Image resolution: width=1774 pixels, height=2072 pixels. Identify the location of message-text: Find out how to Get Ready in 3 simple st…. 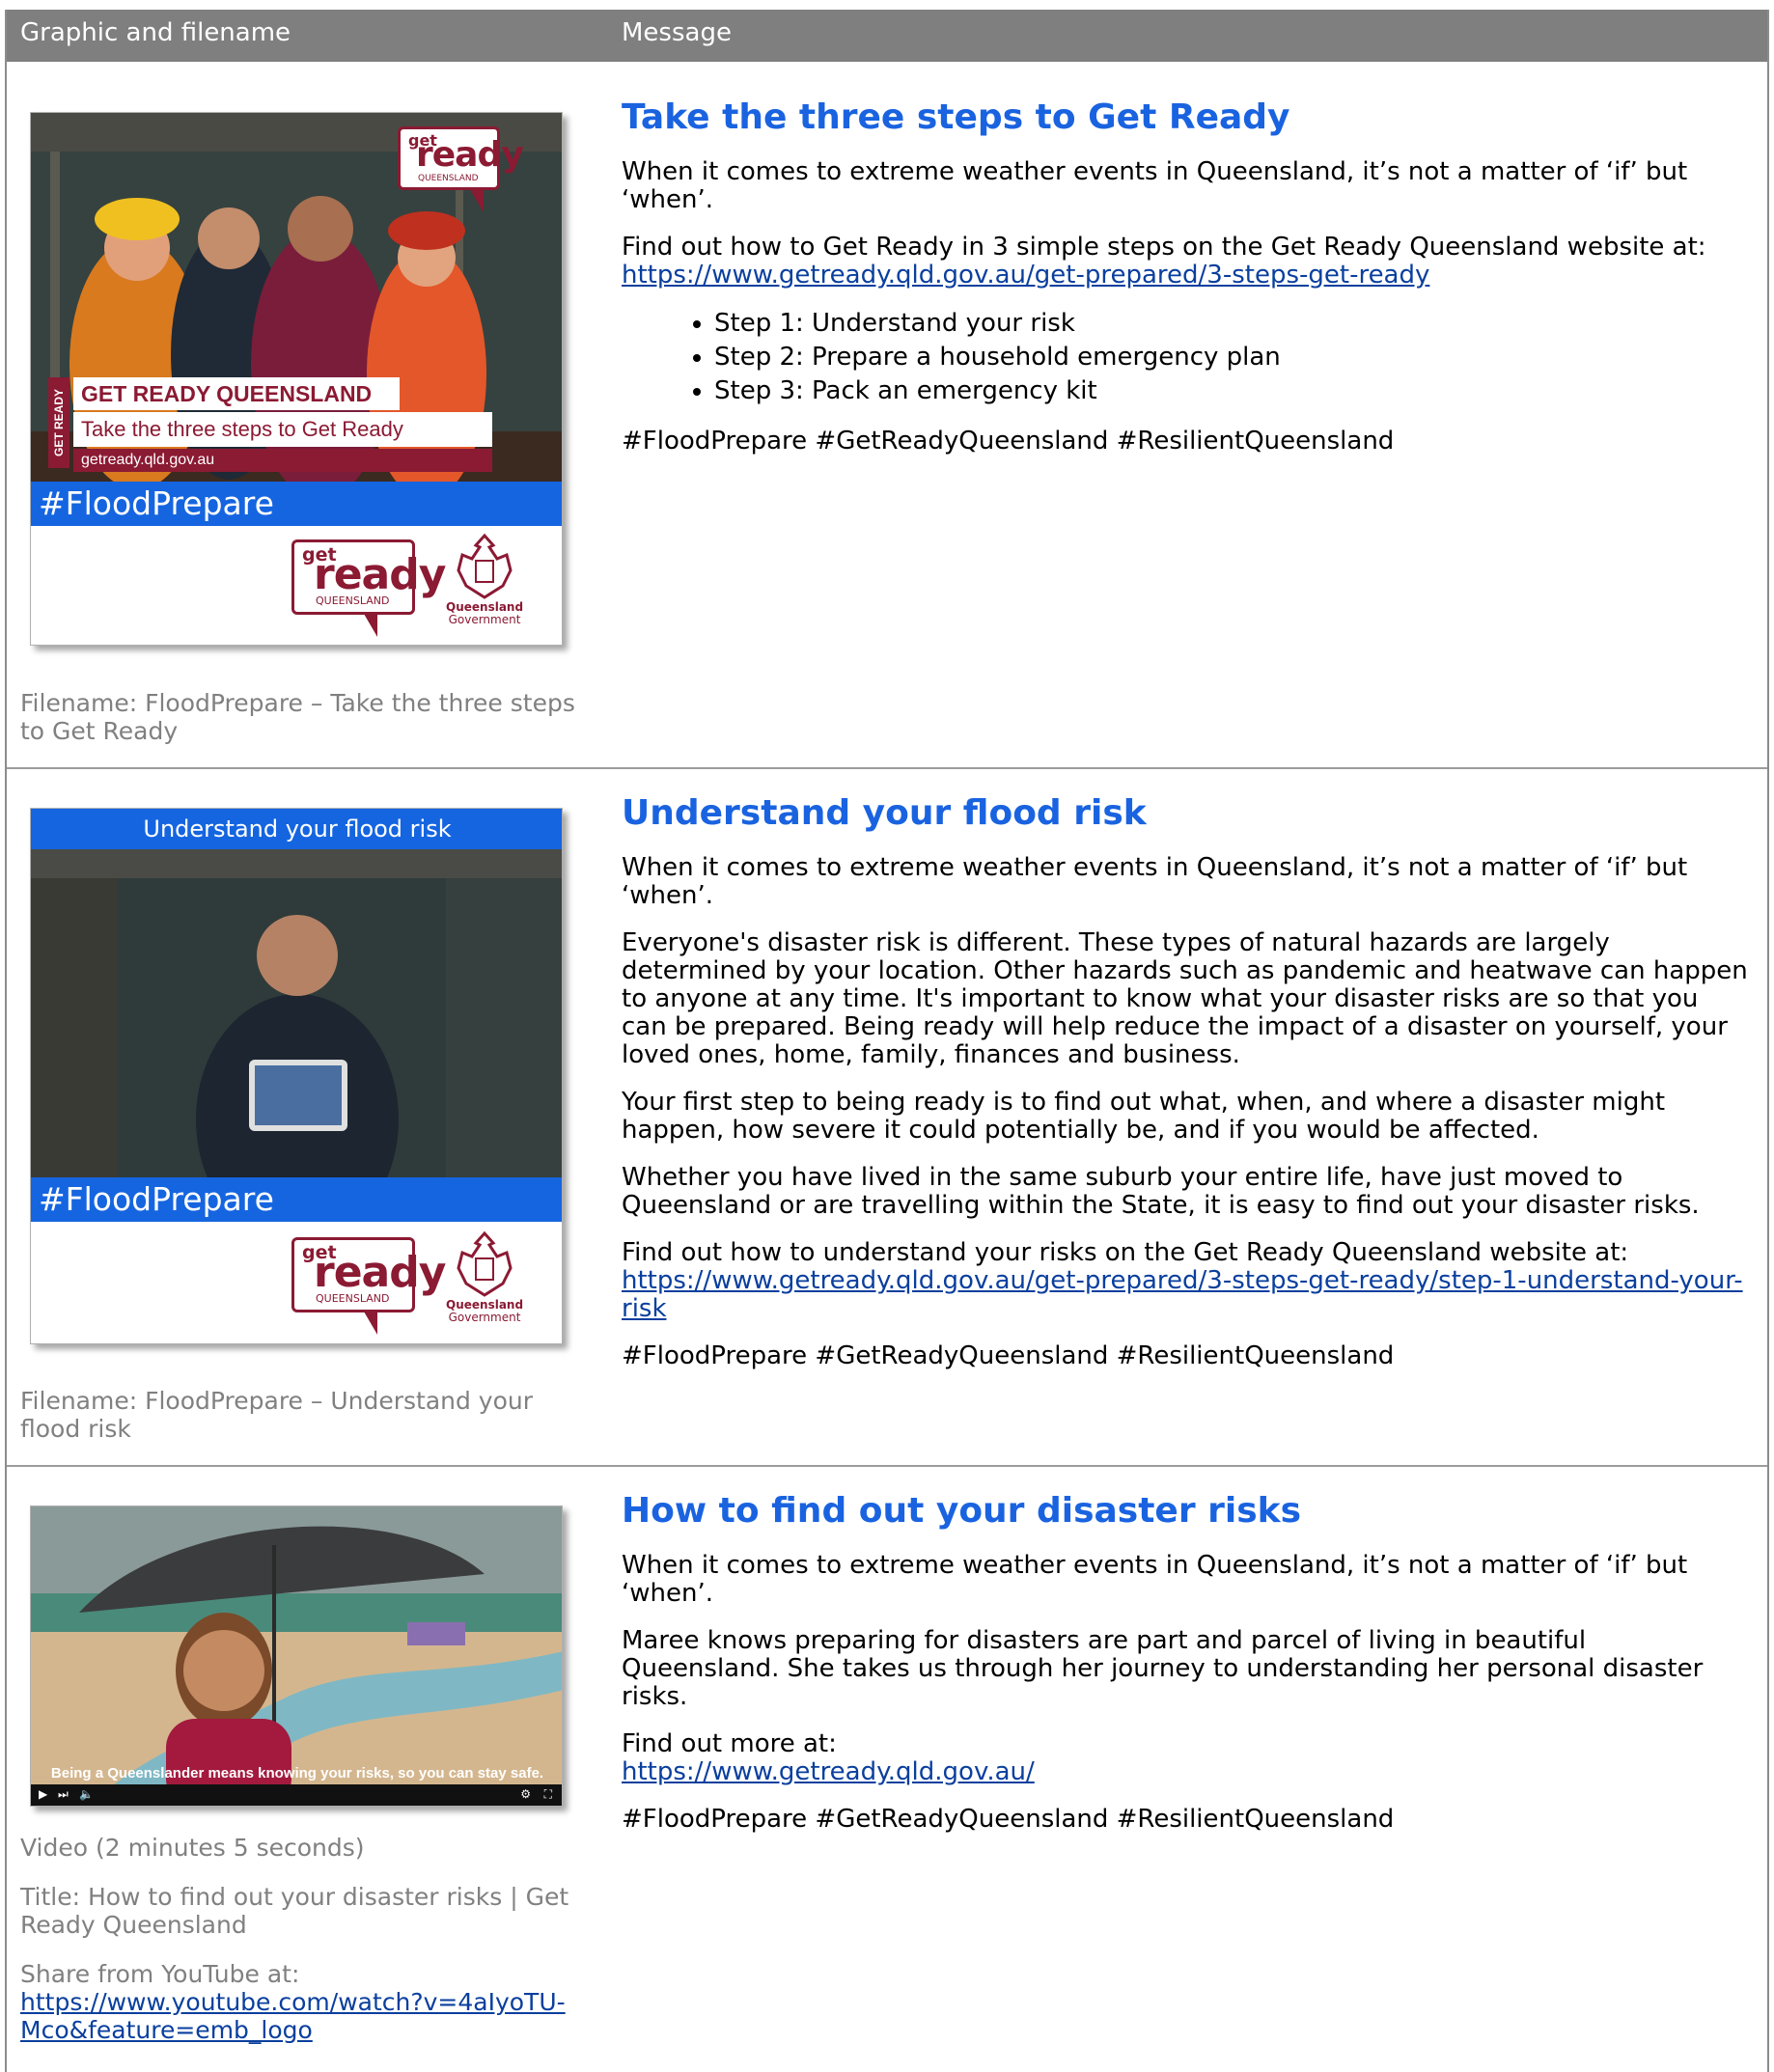
(1164, 247).